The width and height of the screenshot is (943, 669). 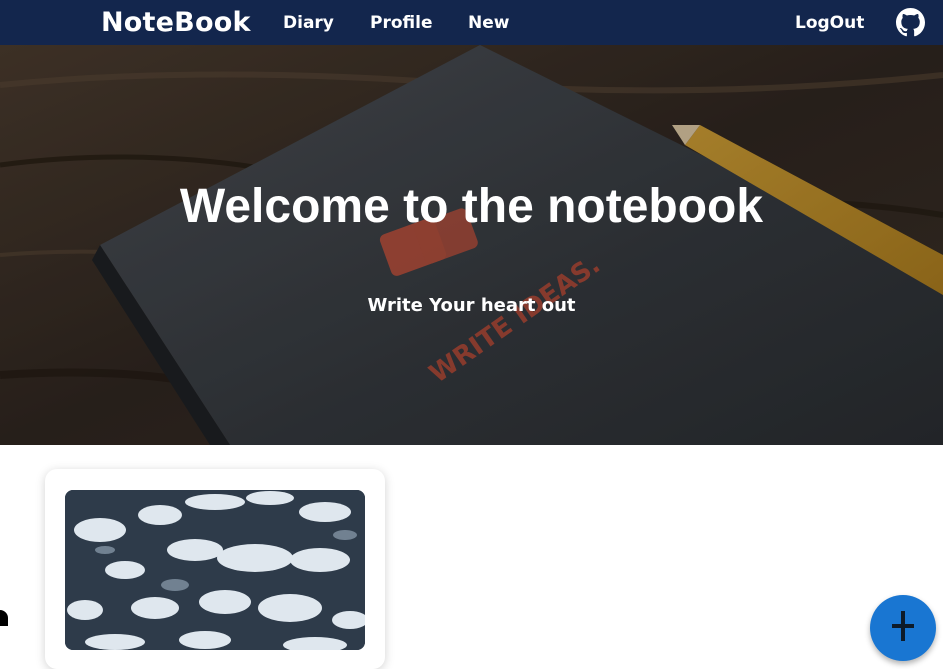 What do you see at coordinates (488, 23) in the screenshot?
I see `nav-link-new: New` at bounding box center [488, 23].